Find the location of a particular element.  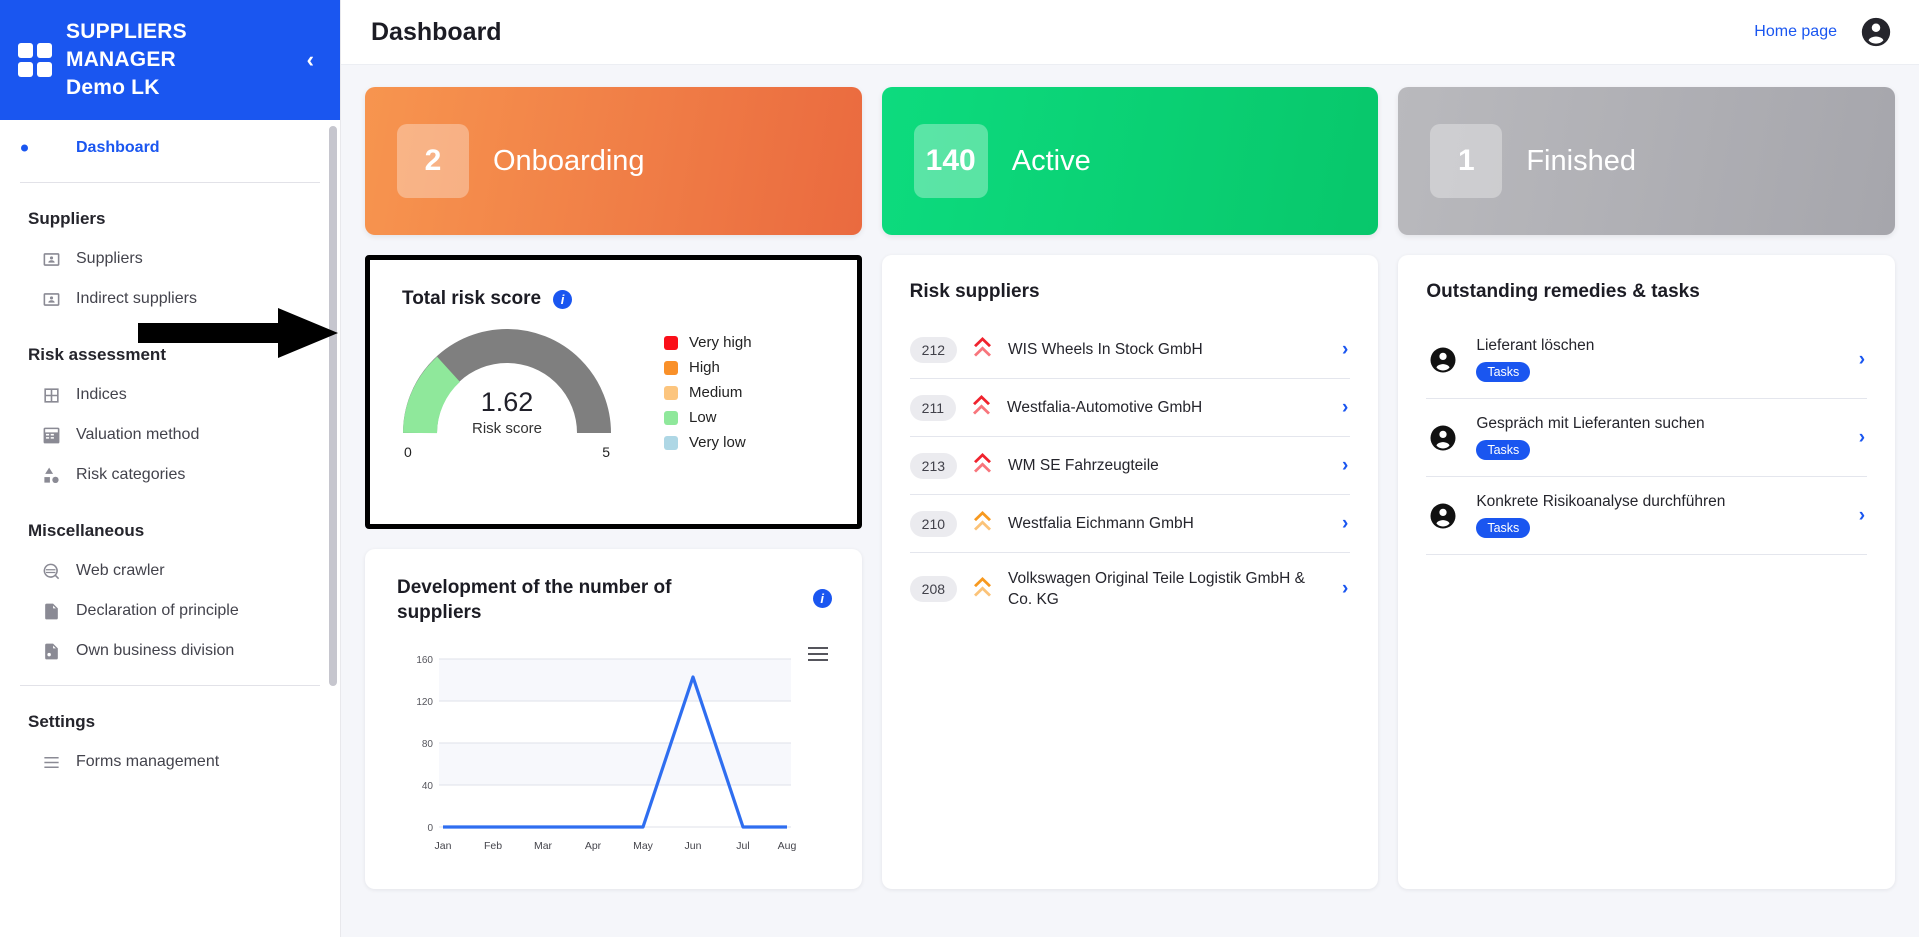

risk-supplier-row-212: 212 WIS Wheels In Stock GmbH › is located at coordinates (1130, 350).